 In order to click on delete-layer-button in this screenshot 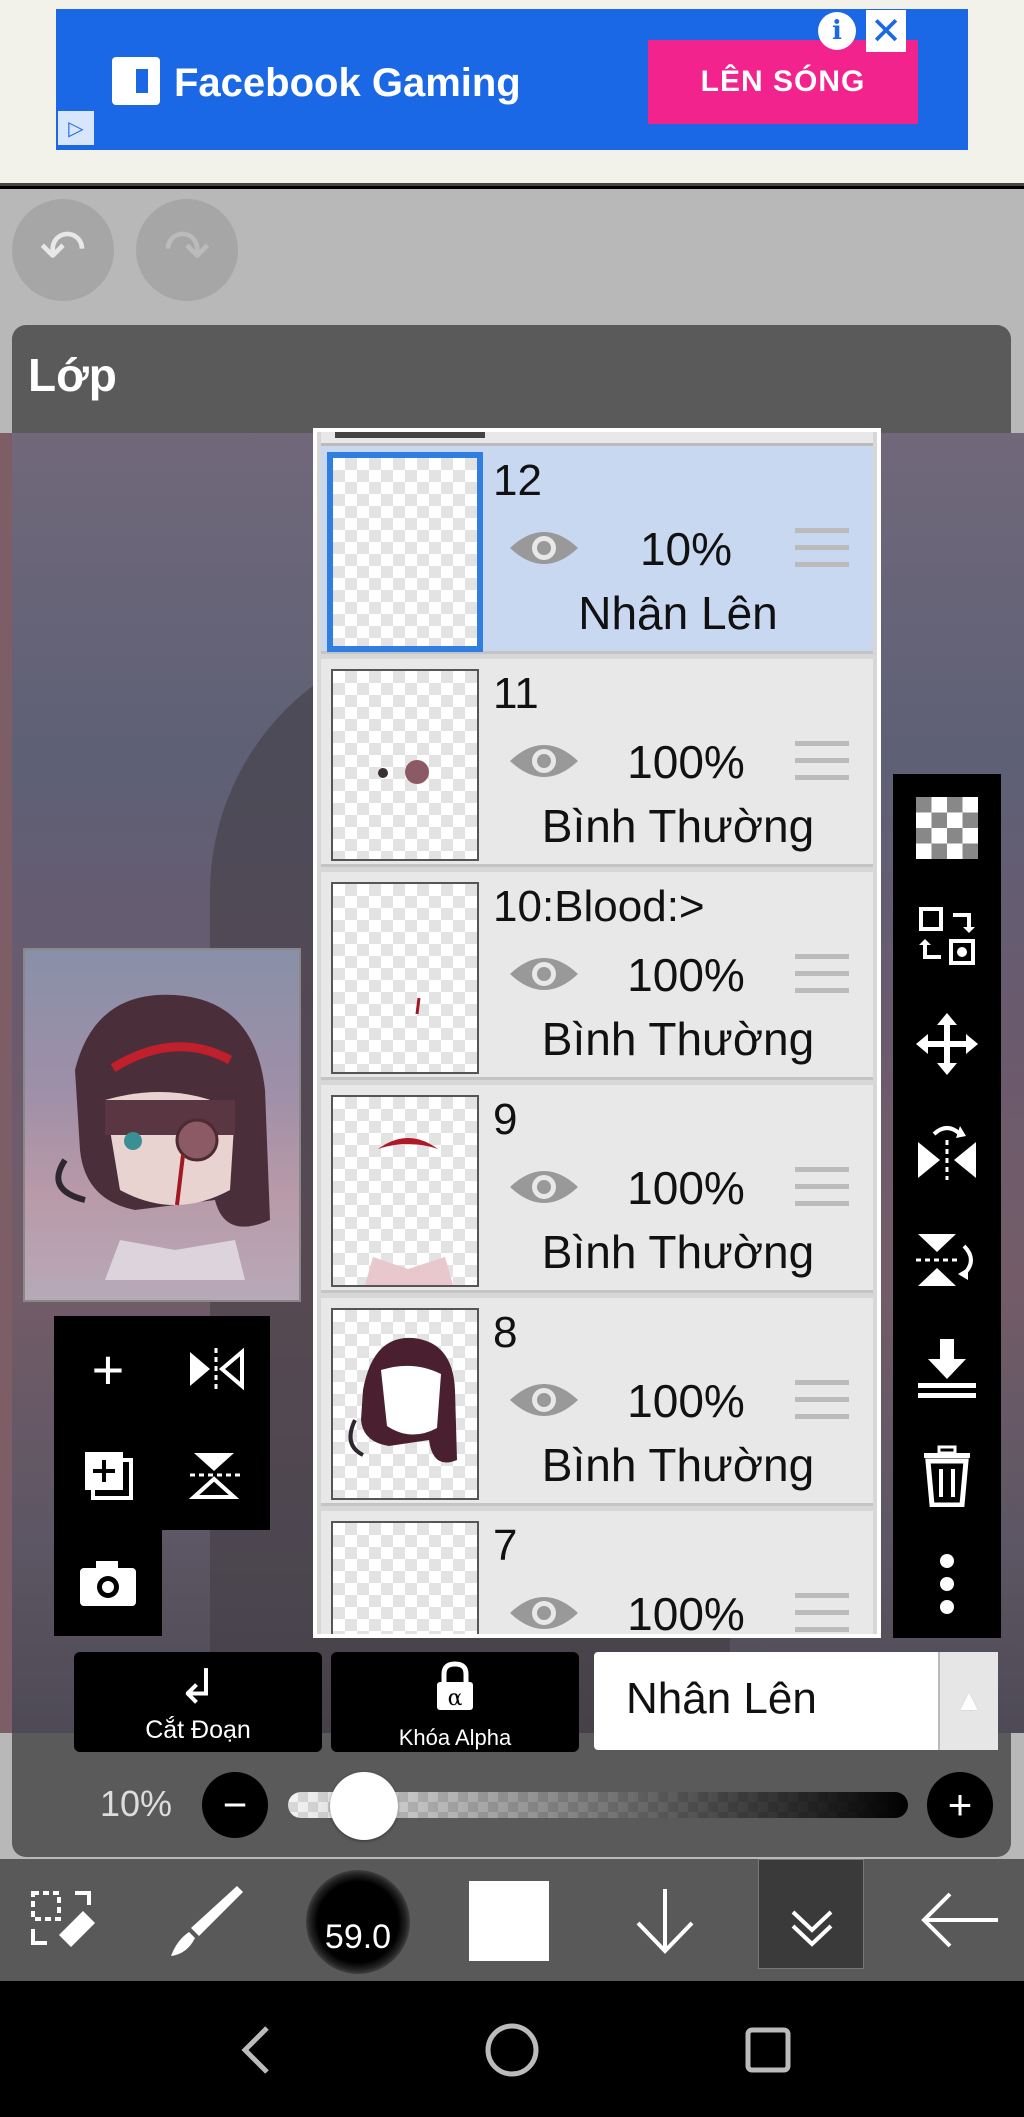, I will do `click(947, 1476)`.